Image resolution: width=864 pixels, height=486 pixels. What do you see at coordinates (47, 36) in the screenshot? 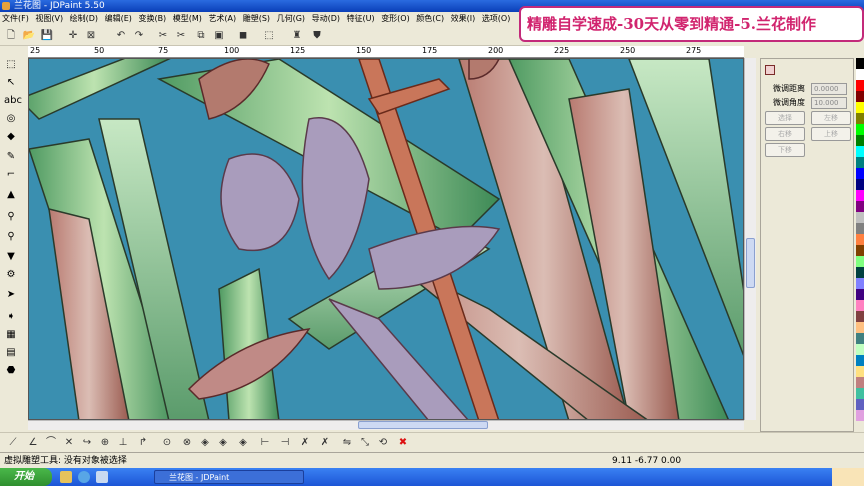
I see `save-icon: 💾` at bounding box center [47, 36].